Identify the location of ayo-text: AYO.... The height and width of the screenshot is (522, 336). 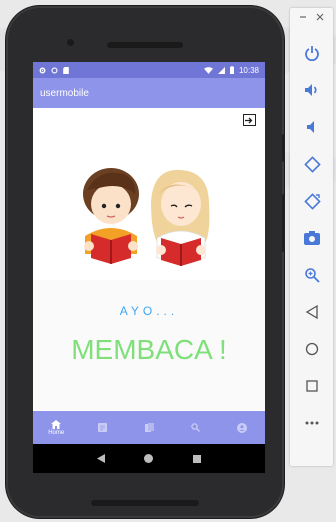
(149, 311).